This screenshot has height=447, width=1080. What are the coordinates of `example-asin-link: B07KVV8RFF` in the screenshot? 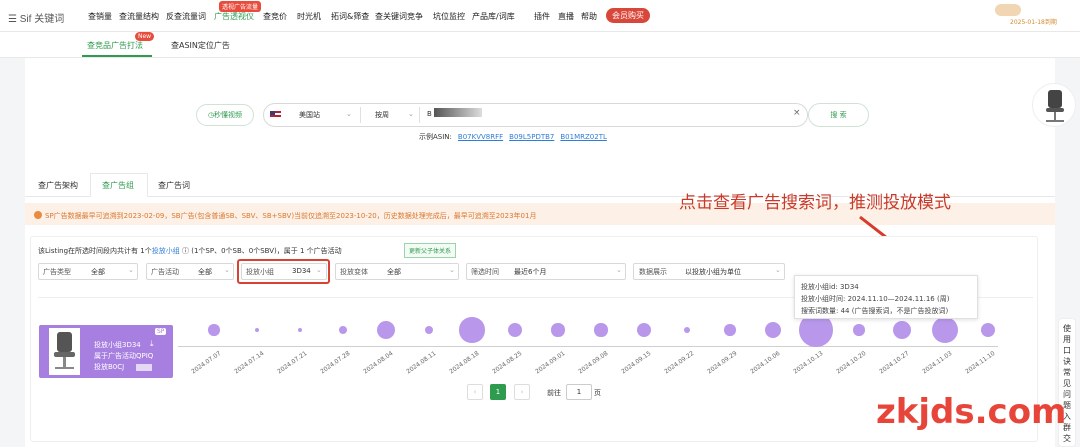 It's located at (480, 137).